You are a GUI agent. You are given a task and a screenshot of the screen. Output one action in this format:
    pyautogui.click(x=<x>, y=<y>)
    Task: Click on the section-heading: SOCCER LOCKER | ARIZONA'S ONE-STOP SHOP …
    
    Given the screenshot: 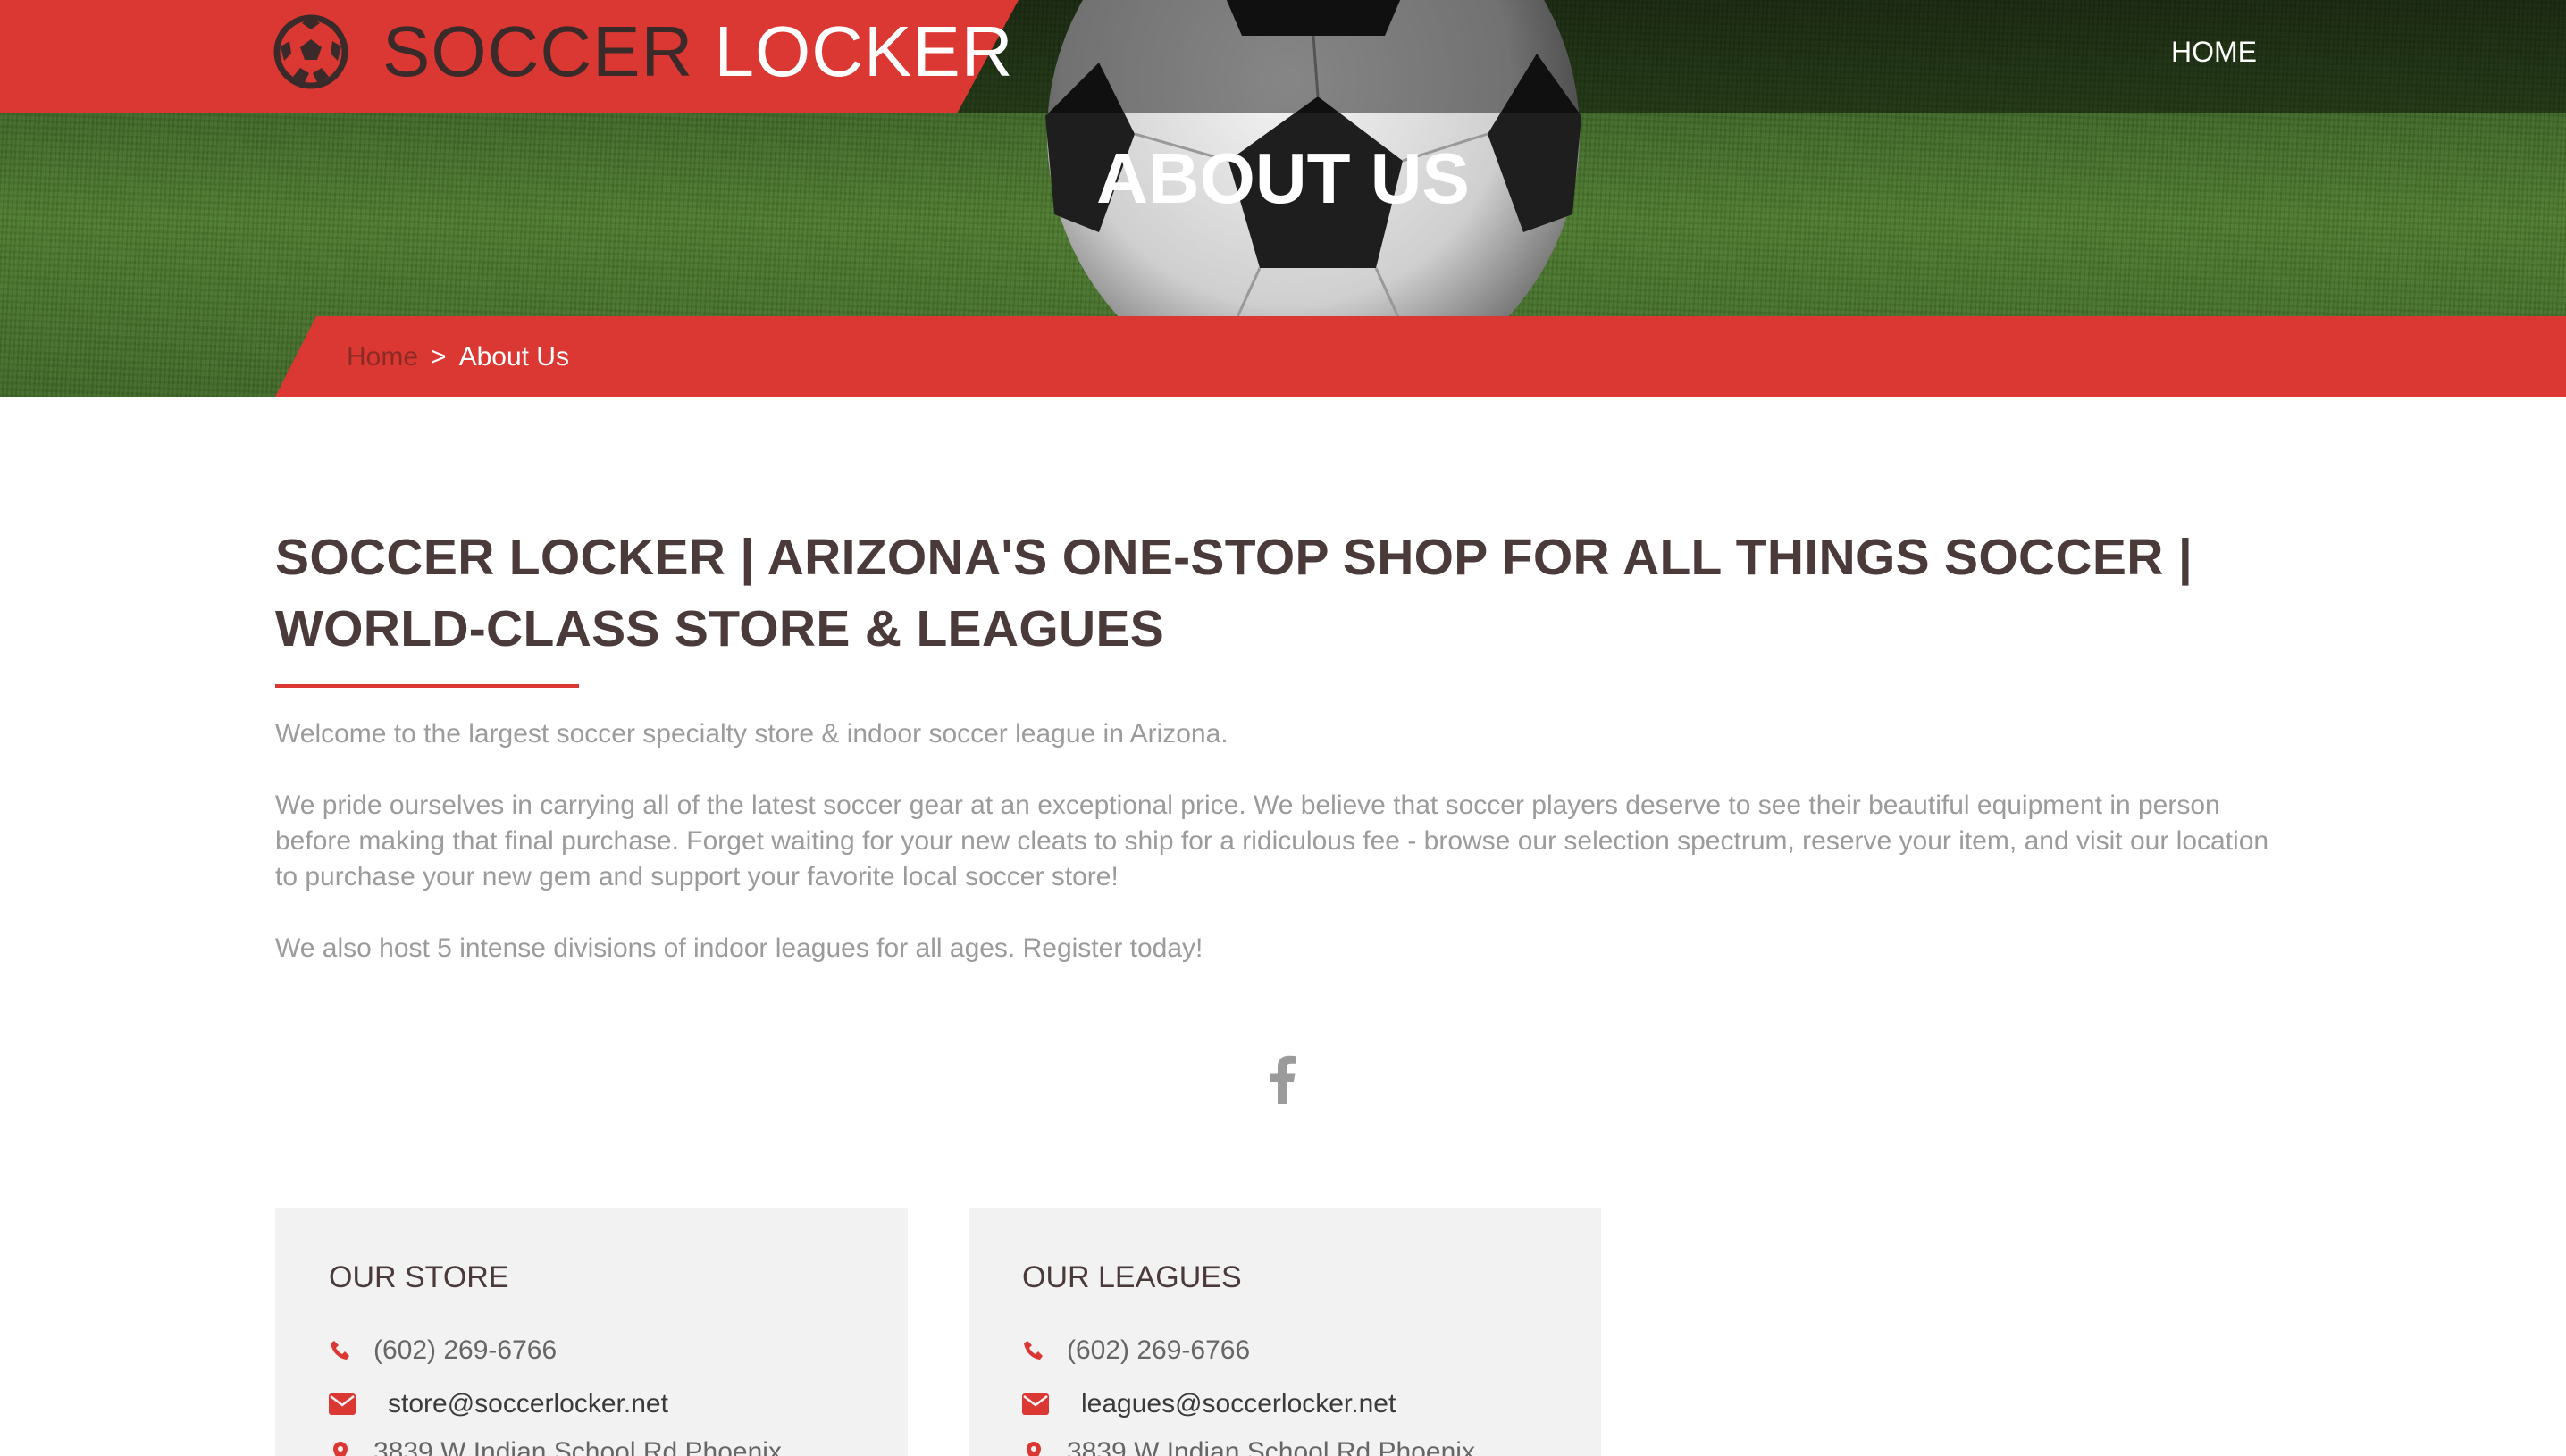 What is the action you would take?
    pyautogui.click(x=1234, y=593)
    